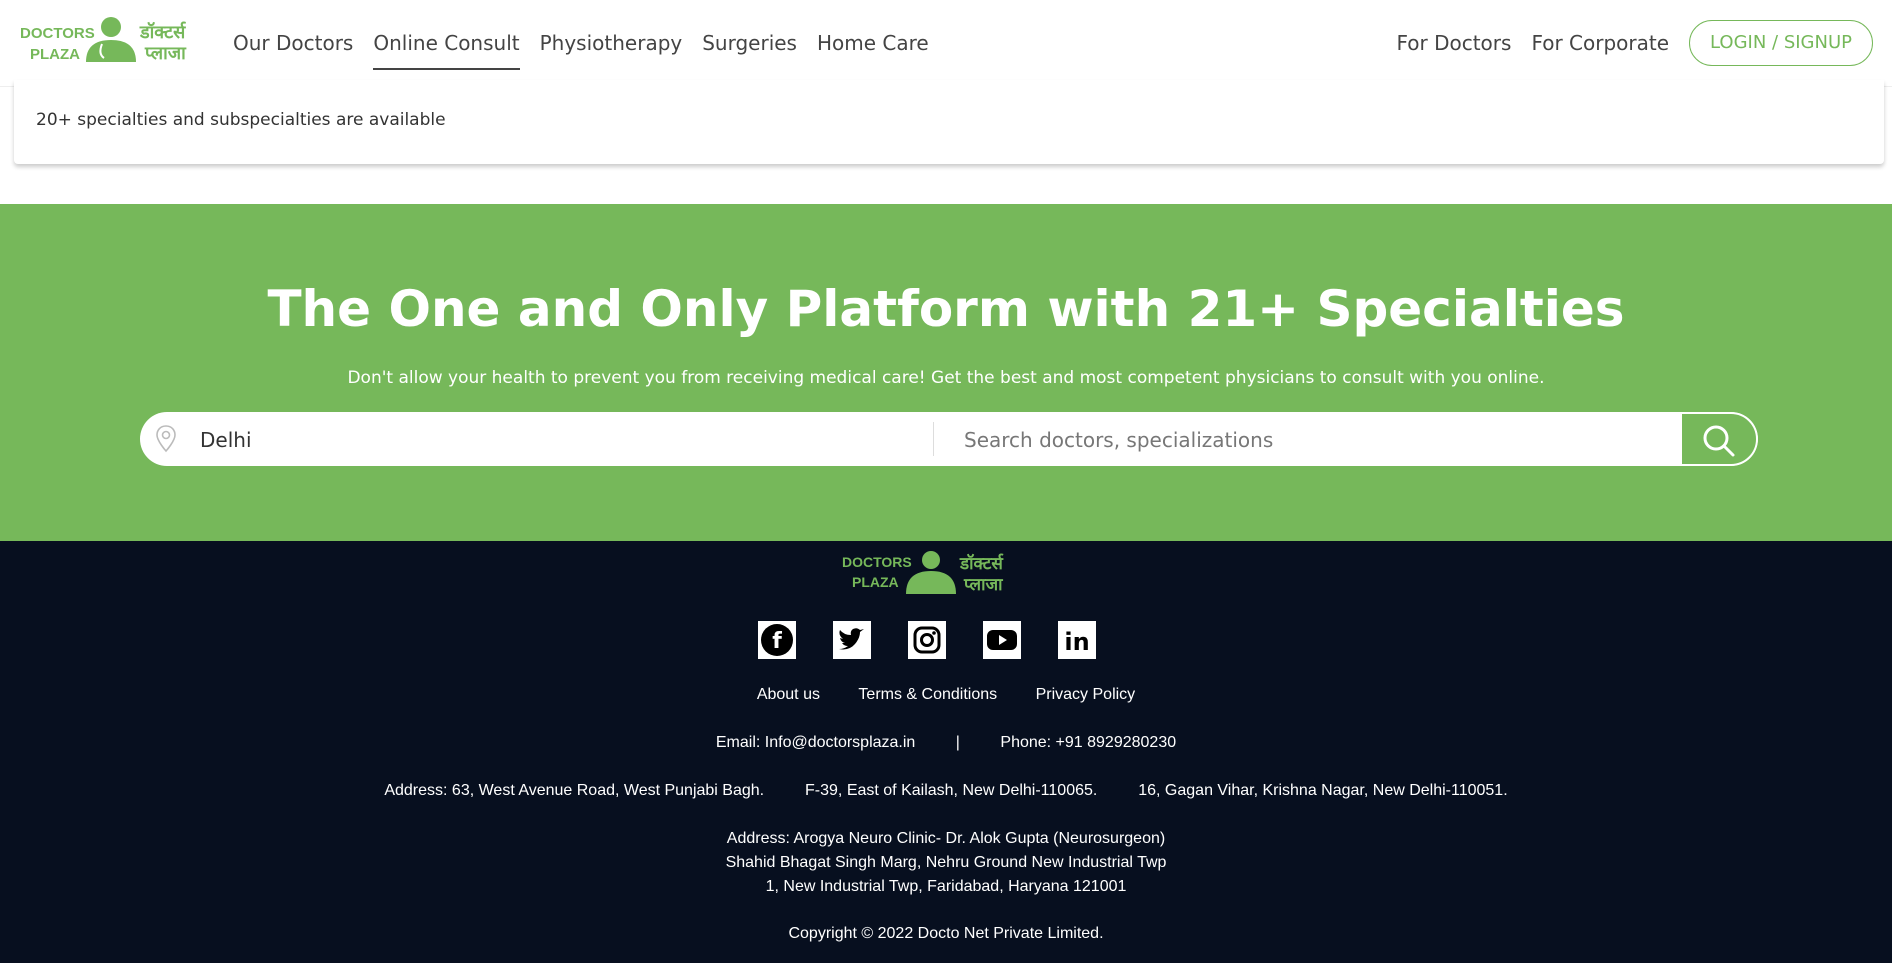  What do you see at coordinates (927, 640) in the screenshot?
I see `instagram-icon` at bounding box center [927, 640].